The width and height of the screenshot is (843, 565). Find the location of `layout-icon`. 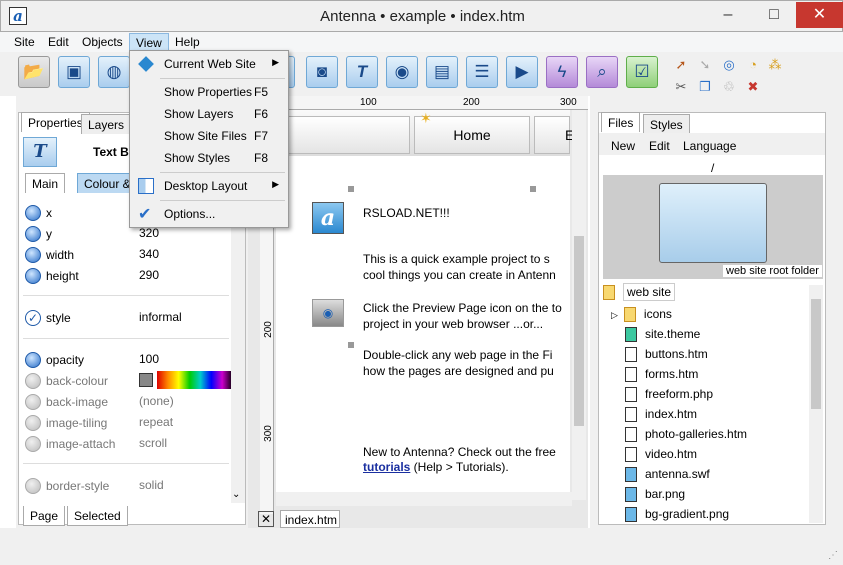

layout-icon is located at coordinates (146, 186).